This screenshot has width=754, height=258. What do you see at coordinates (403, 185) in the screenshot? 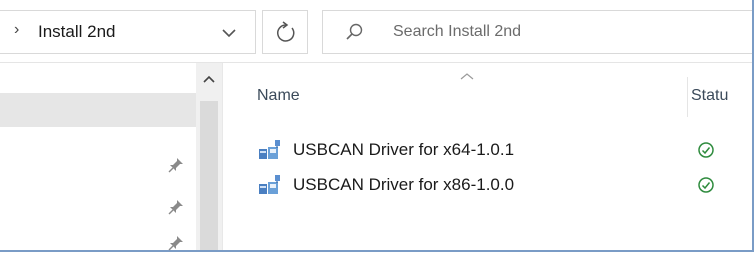
I see `file-name: USBCAN Driver for x86-1.0.0` at bounding box center [403, 185].